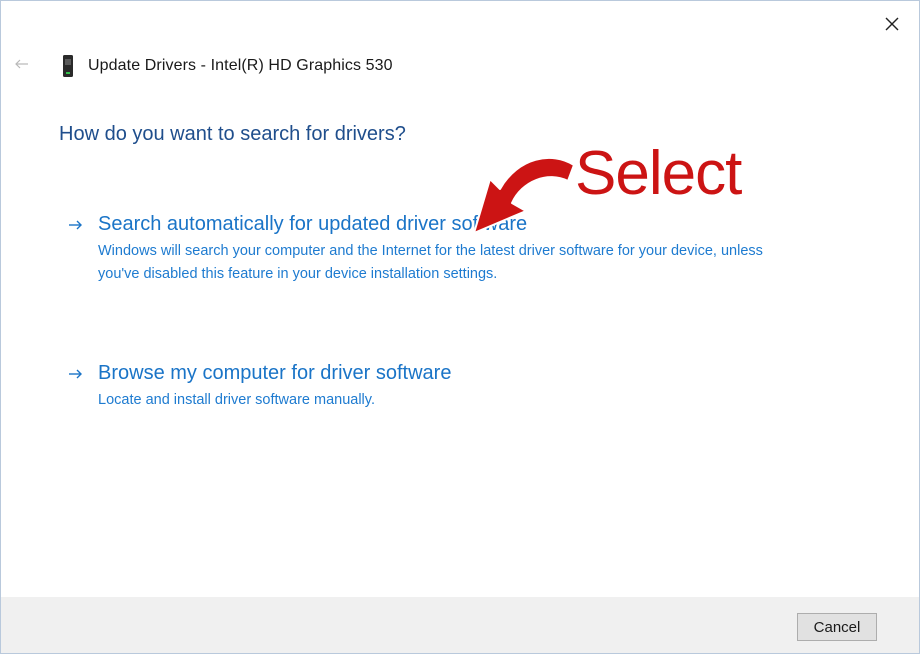  I want to click on cancel-button: Cancel, so click(837, 627).